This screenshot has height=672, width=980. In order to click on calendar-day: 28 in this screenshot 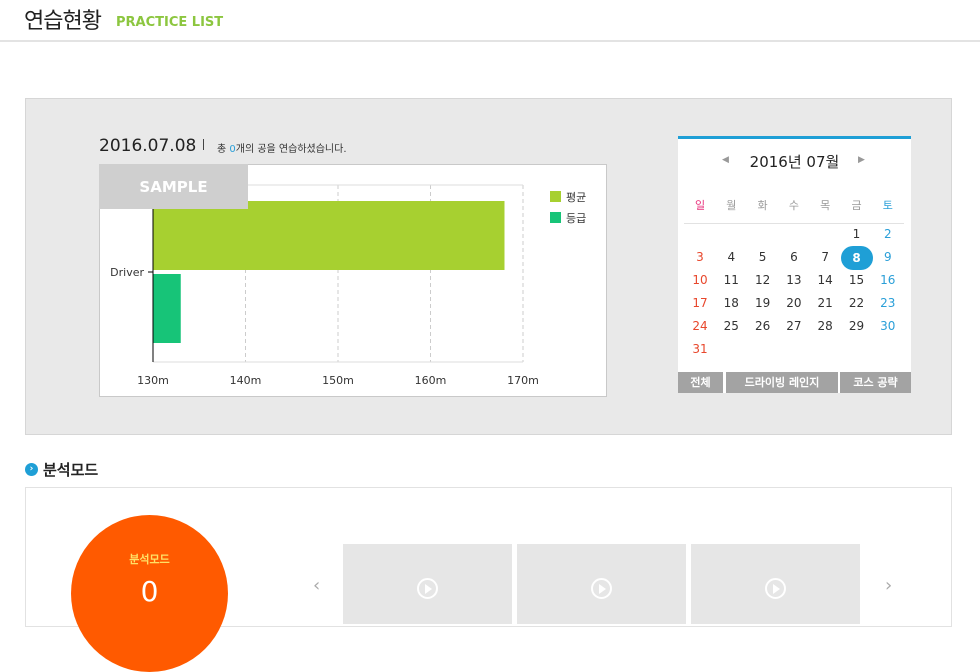, I will do `click(825, 326)`.